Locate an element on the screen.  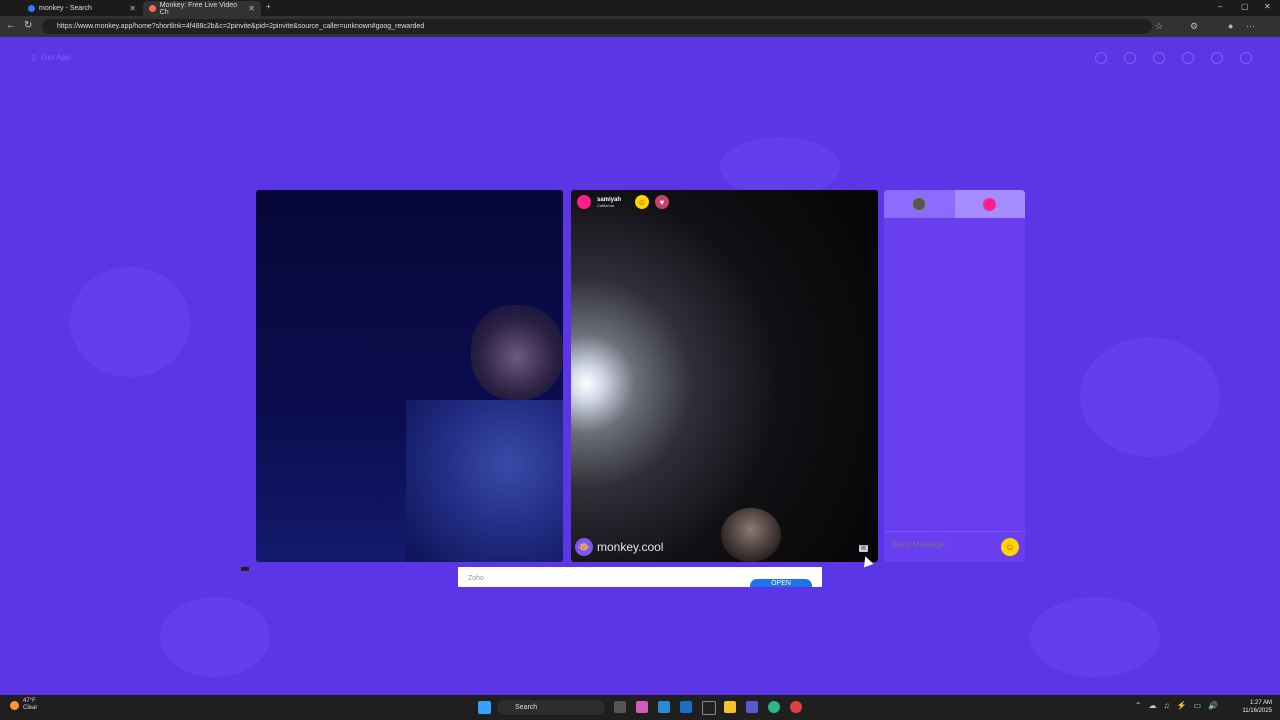
tab-monkey-video-chat: Monkey: Free Live Video Ch ✕ is located at coordinates (202, 8).